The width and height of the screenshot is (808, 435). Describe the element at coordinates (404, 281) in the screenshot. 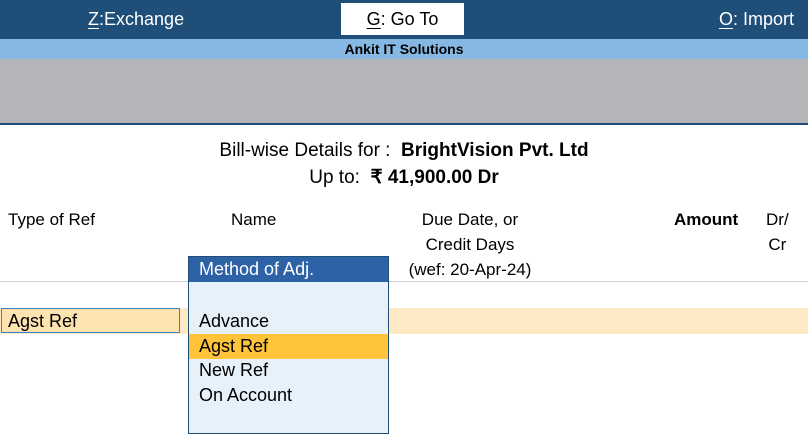

I see `column-header-rule` at that location.